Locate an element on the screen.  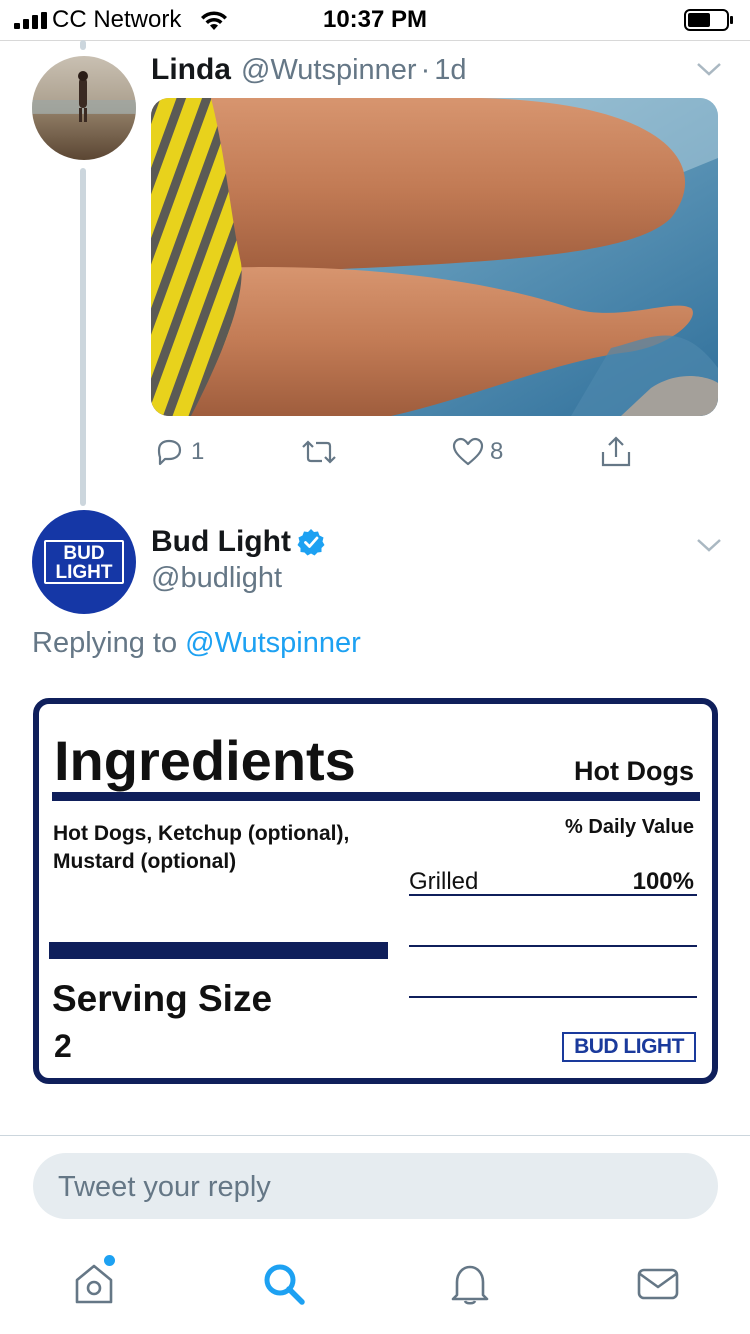
replying-prefix: Replying to is located at coordinates (105, 643).